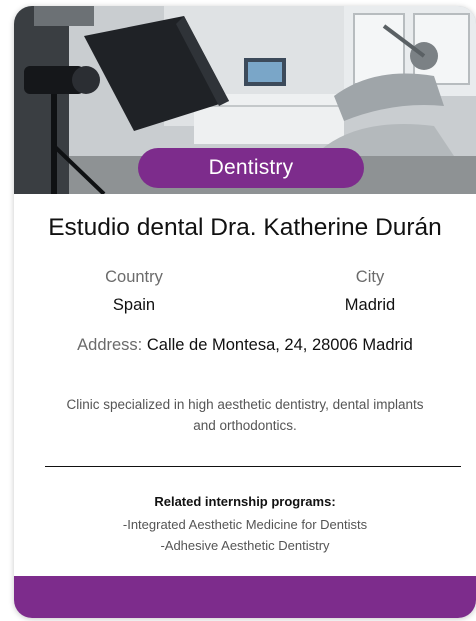 The image size is (476, 621). What do you see at coordinates (134, 277) in the screenshot?
I see `country-label: Country` at bounding box center [134, 277].